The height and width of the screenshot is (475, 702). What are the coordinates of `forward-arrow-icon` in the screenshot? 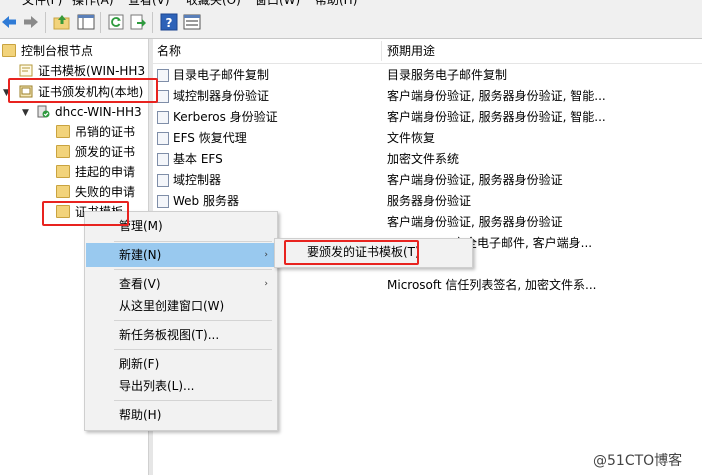 It's located at (31, 22).